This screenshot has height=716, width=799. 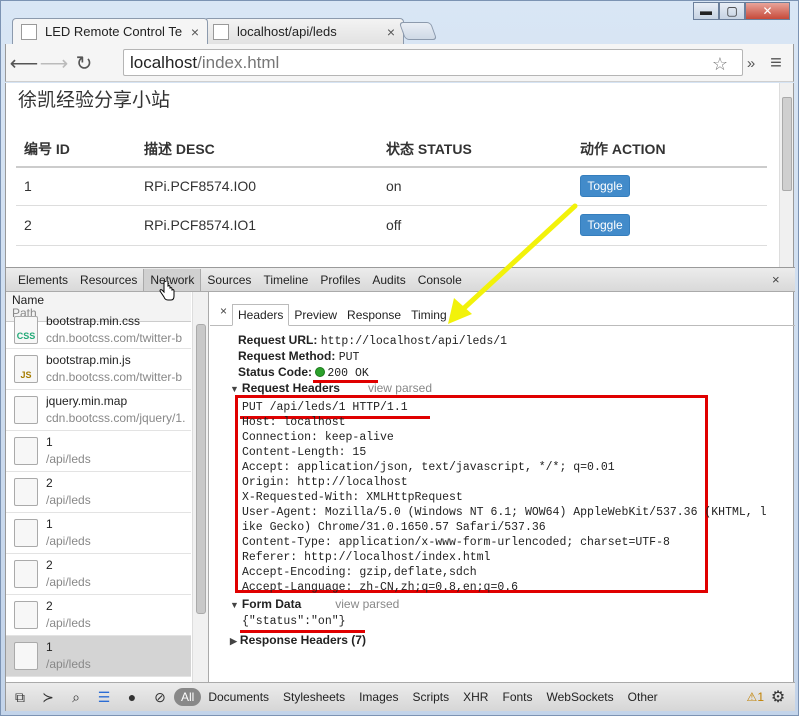 I want to click on settings-gear-icon: ⚙, so click(x=778, y=697).